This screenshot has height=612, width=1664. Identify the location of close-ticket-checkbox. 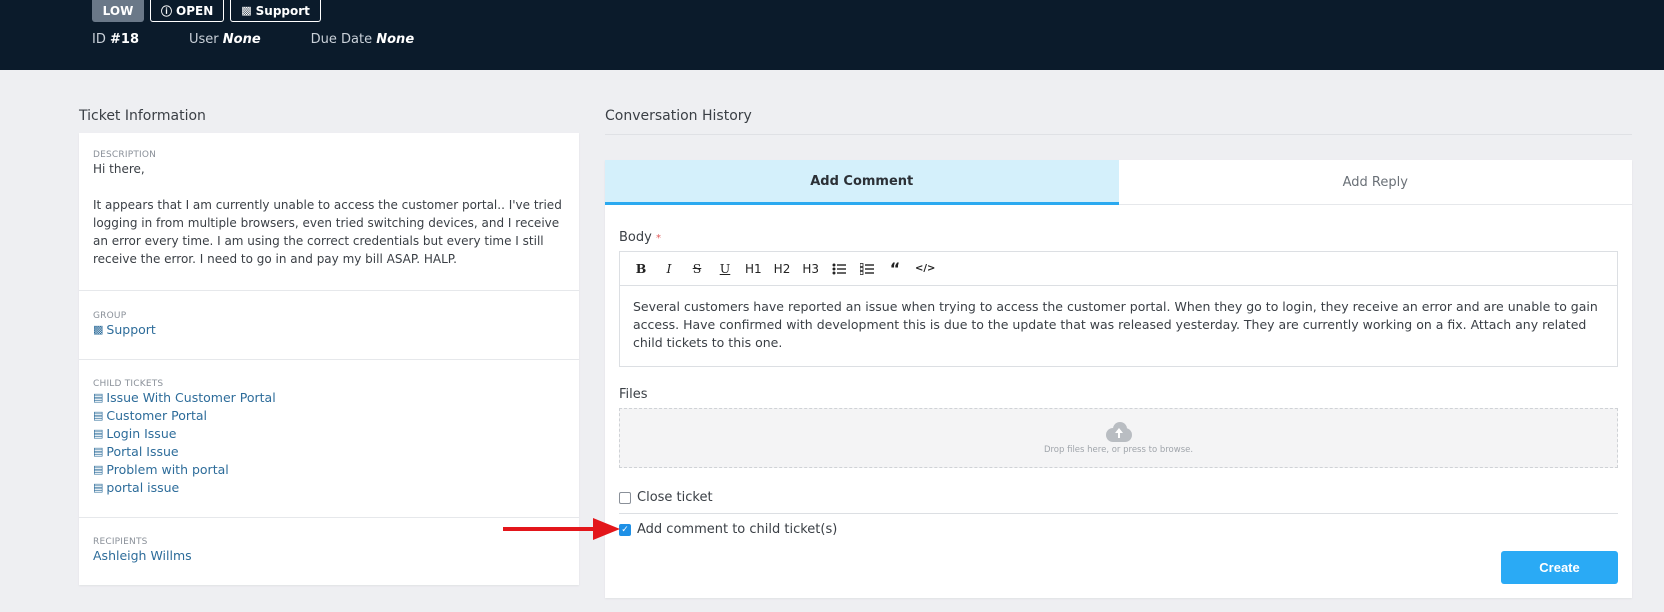
(625, 497).